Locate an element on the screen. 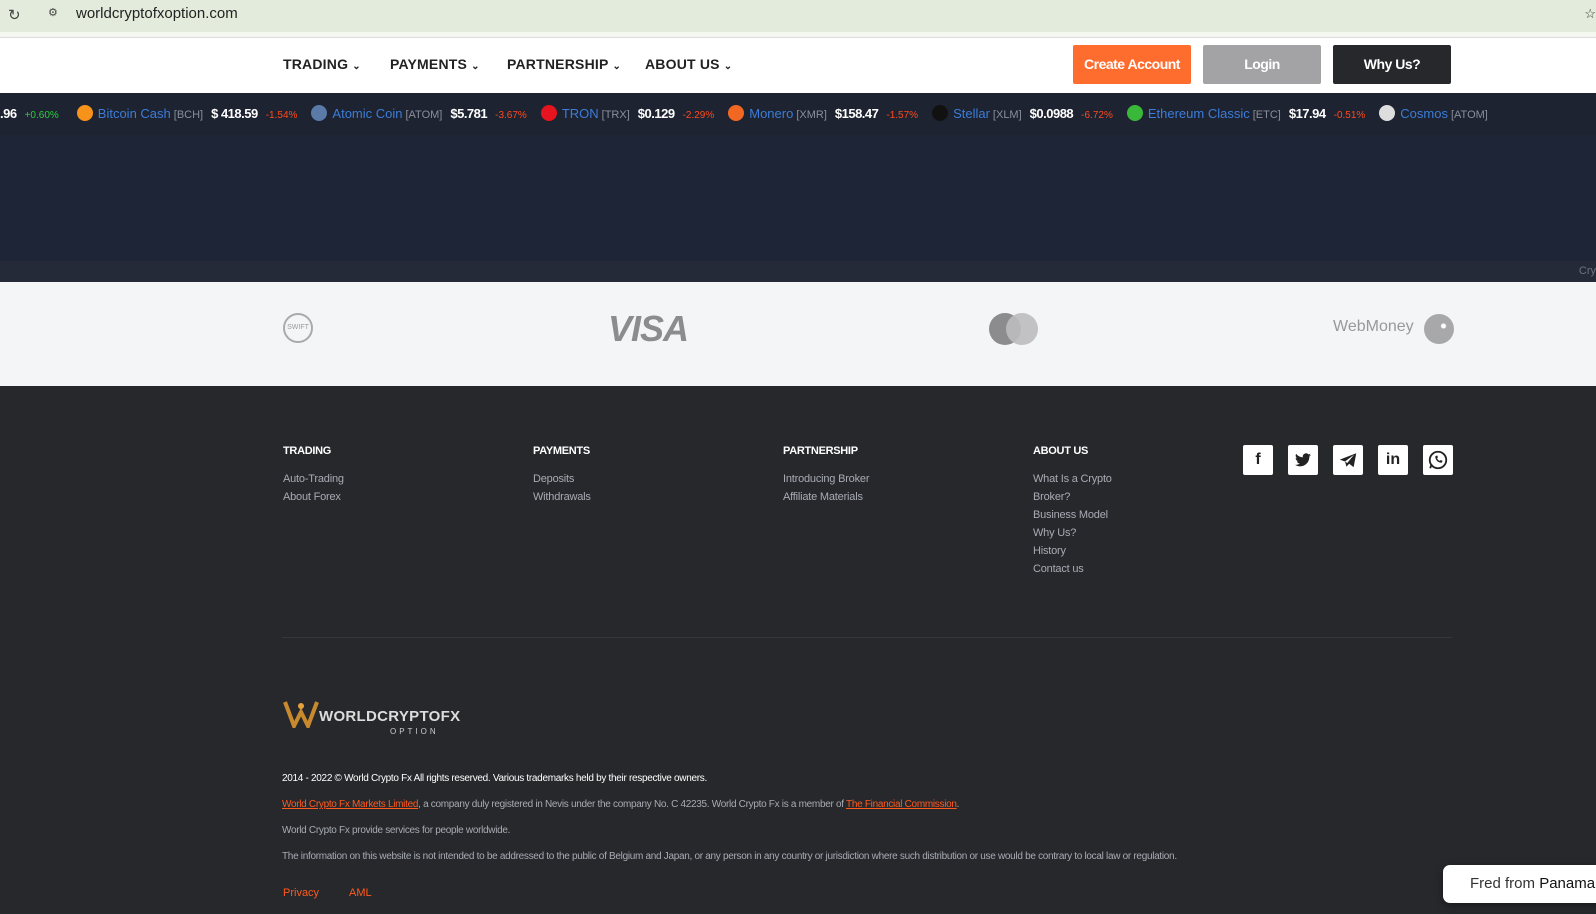 This screenshot has height=914, width=1596. financial-commission-link: The Financial Commission is located at coordinates (901, 804).